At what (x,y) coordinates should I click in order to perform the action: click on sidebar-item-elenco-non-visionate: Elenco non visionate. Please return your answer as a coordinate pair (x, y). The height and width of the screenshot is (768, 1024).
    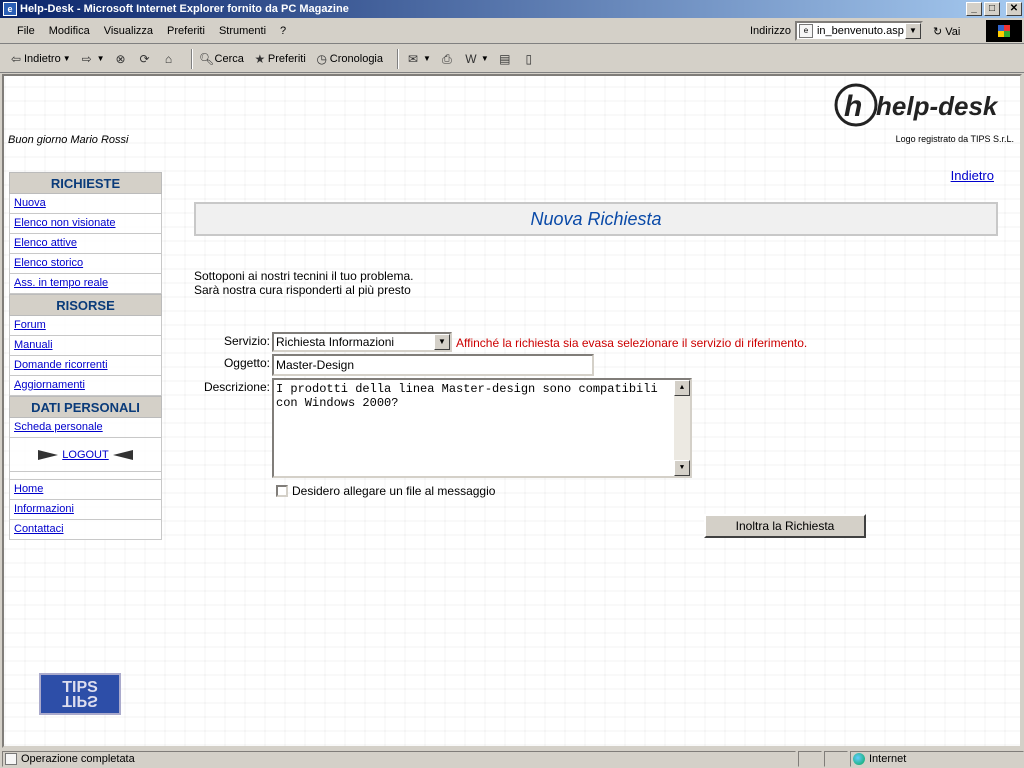
    Looking at the image, I should click on (85, 224).